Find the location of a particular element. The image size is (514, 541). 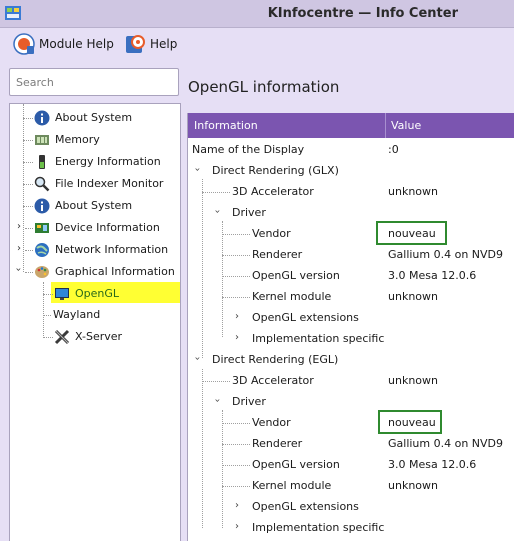

sidebar-item-device-information: › Device Information is located at coordinates (95, 228).